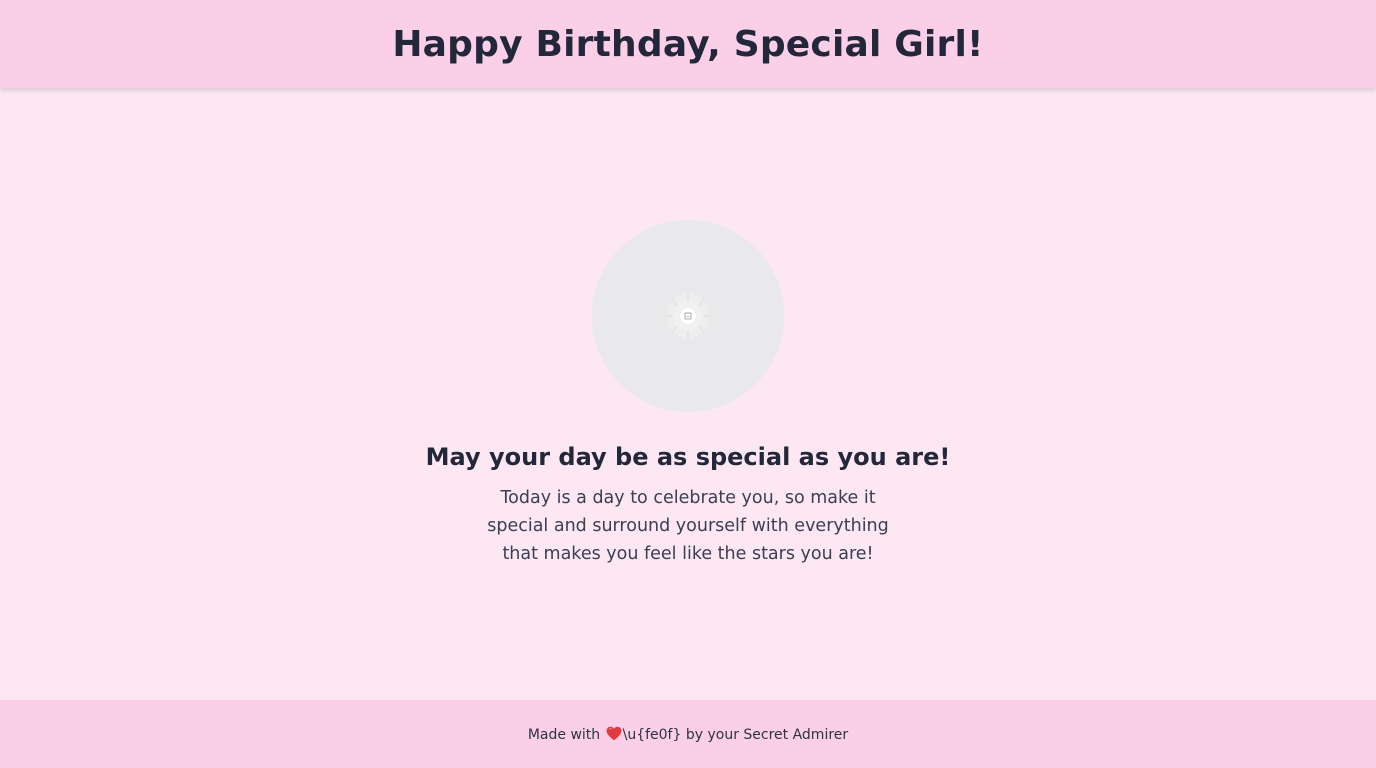 This screenshot has width=1376, height=768. I want to click on footer-suffix: \u{fe0f} by your Secret Admirer, so click(735, 734).